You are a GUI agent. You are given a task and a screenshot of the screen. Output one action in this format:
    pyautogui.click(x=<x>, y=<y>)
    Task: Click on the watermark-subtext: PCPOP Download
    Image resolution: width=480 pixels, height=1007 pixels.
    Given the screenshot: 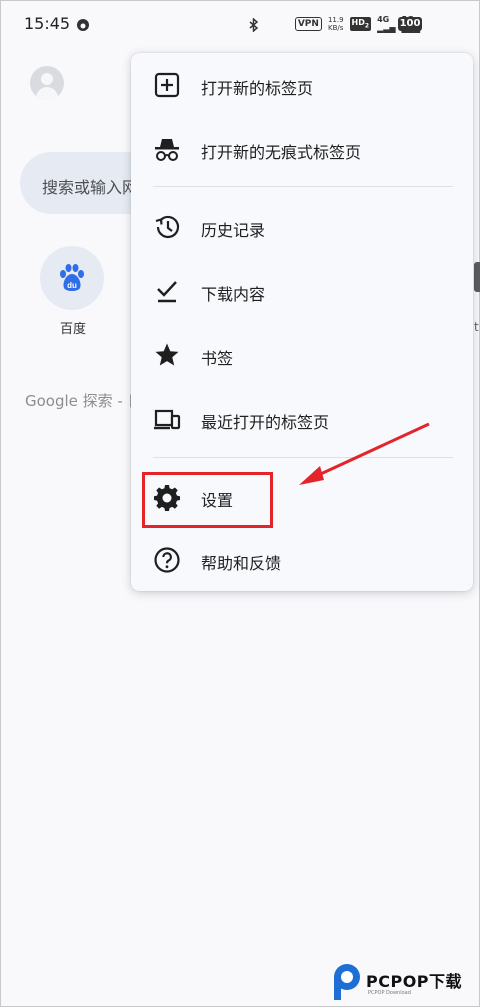 What is the action you would take?
    pyautogui.click(x=389, y=993)
    